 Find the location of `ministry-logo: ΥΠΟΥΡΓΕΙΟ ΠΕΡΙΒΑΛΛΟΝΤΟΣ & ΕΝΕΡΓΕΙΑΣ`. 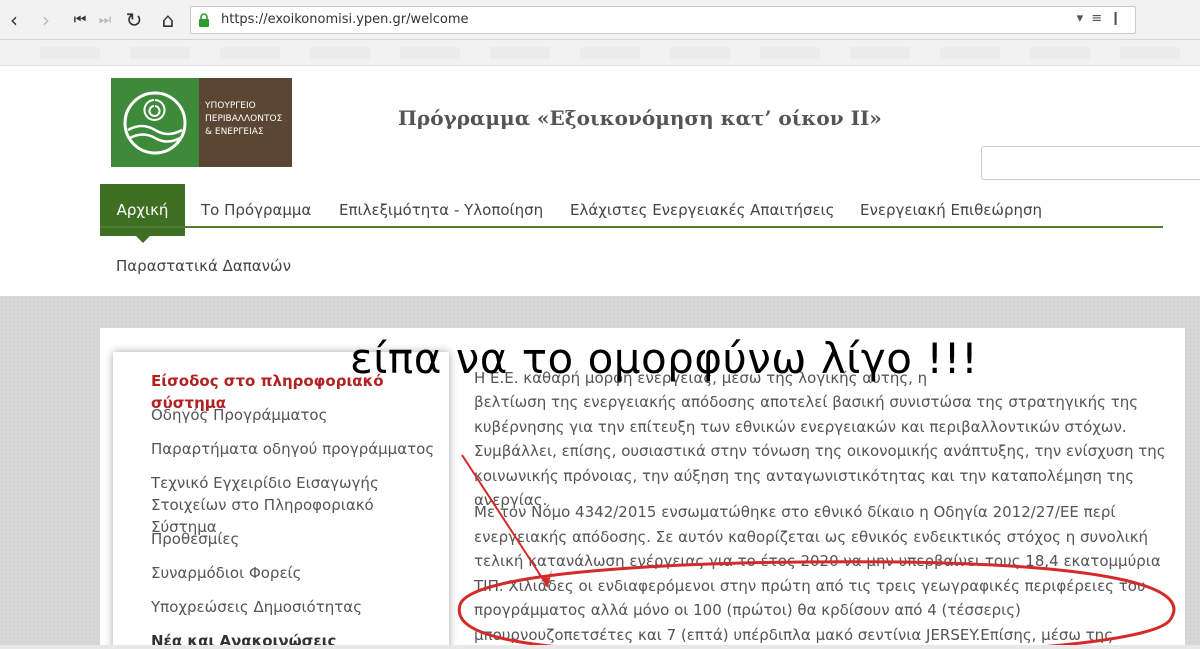

ministry-logo: ΥΠΟΥΡΓΕΙΟ ΠΕΡΙΒΑΛΛΟΝΤΟΣ & ΕΝΕΡΓΕΙΑΣ is located at coordinates (201, 122).